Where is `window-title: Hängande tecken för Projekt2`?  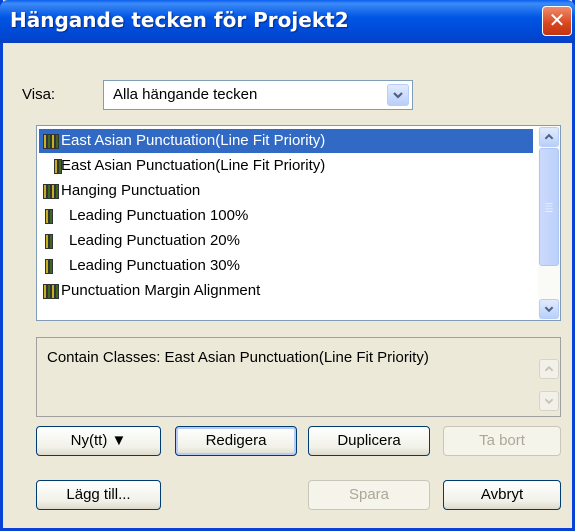
window-title: Hängande tecken för Projekt2 is located at coordinates (179, 20).